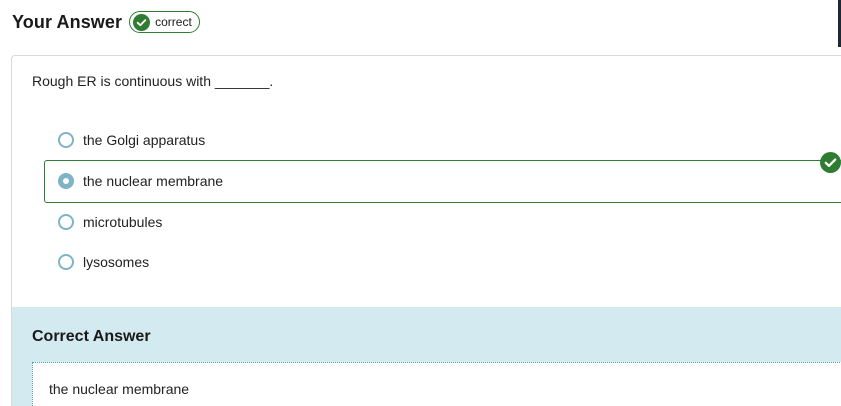  I want to click on correct-answer-box: the nuclear membrane, so click(436, 384).